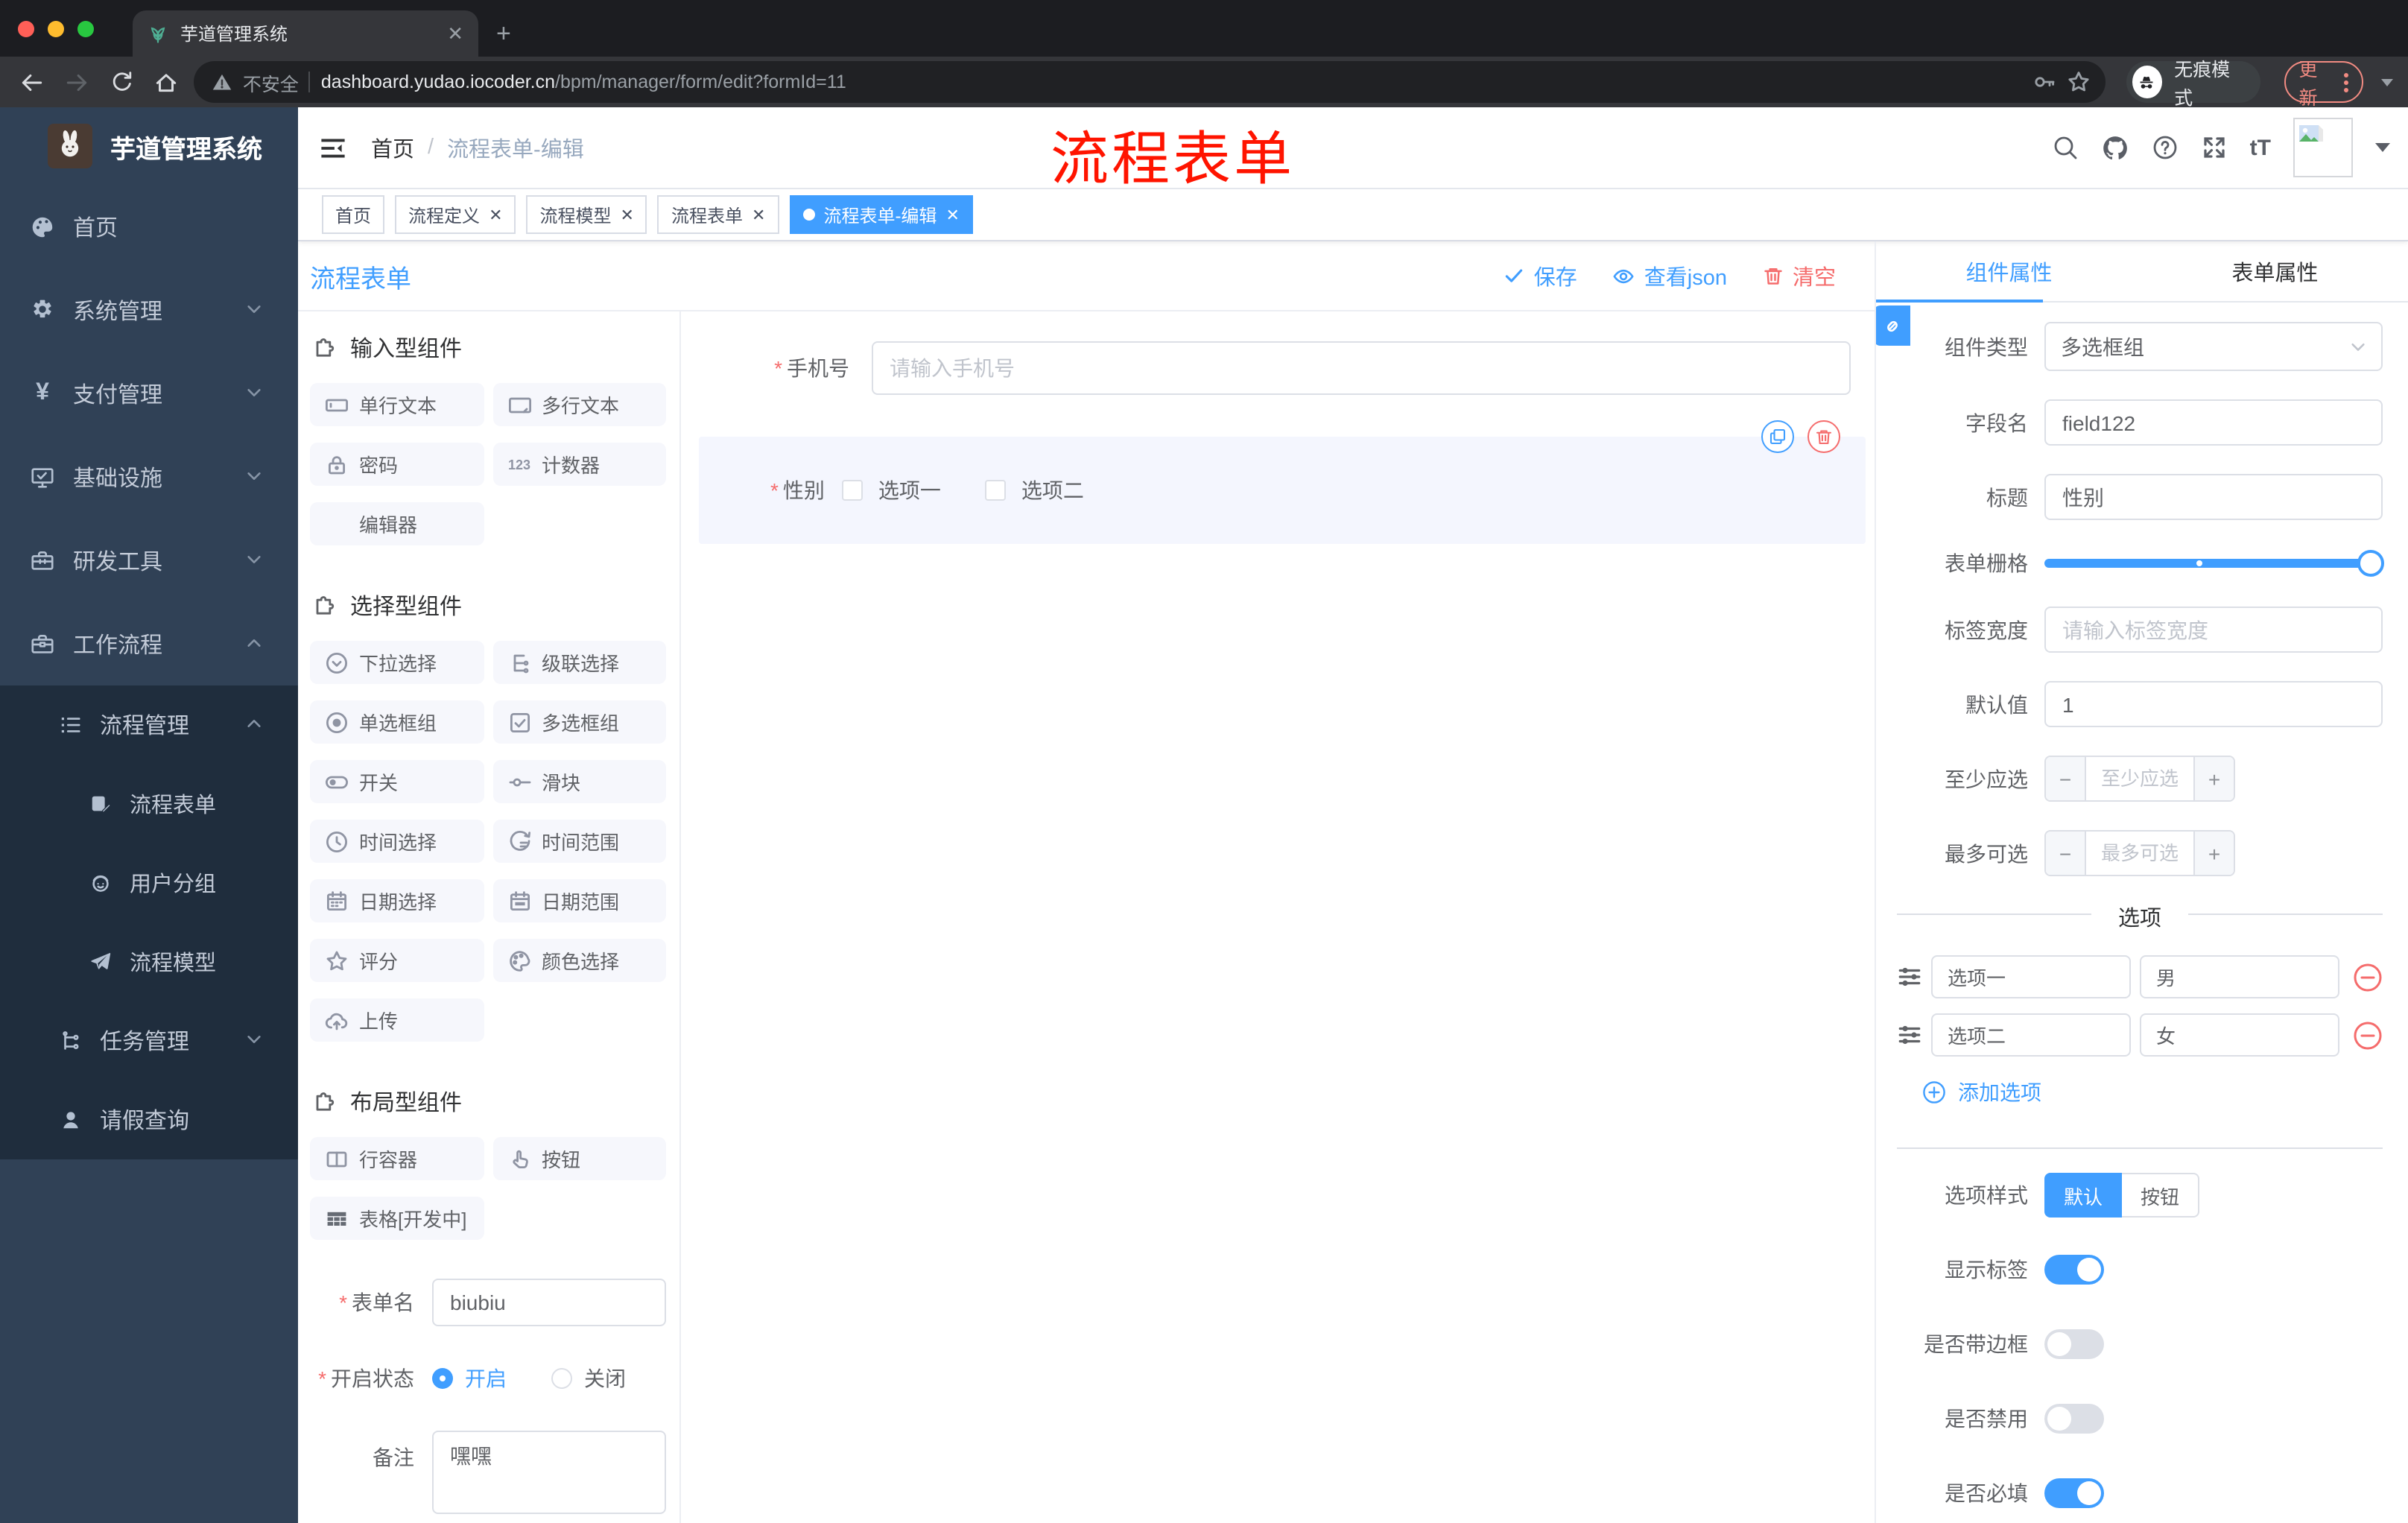  Describe the element at coordinates (549, 1303) in the screenshot. I see `form-name-input` at that location.